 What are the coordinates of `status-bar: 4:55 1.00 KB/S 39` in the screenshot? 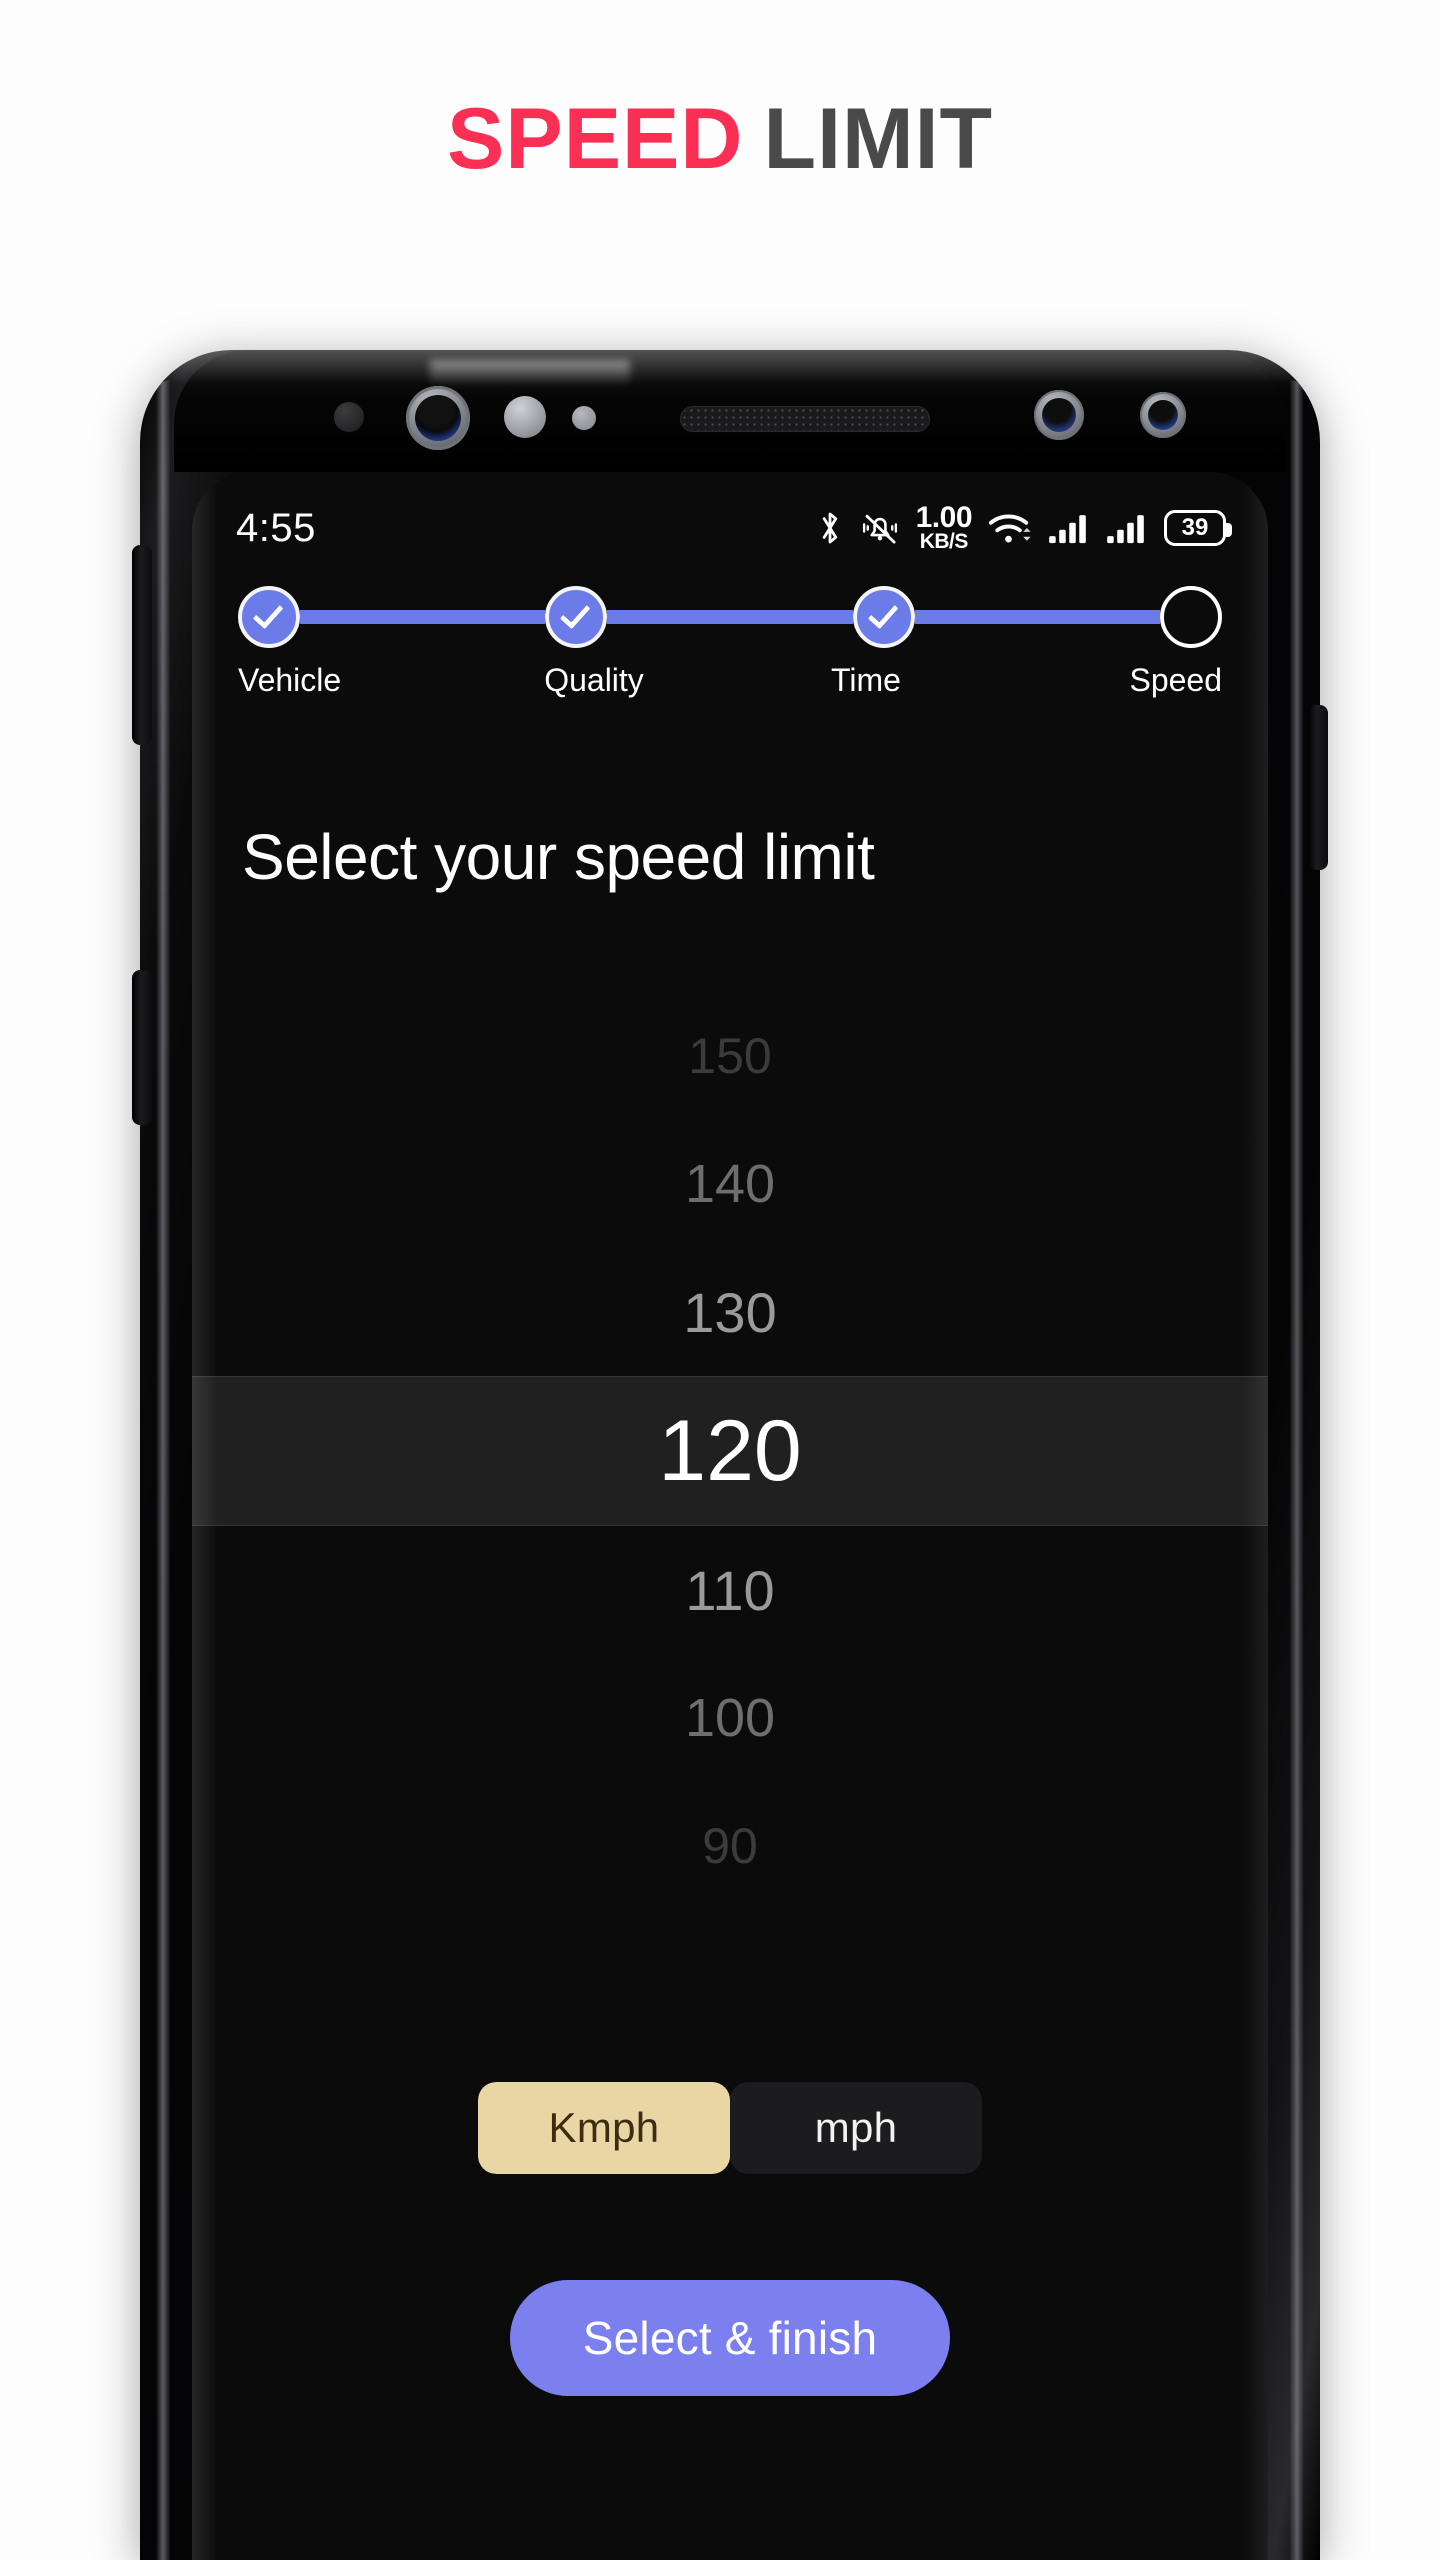 It's located at (730, 520).